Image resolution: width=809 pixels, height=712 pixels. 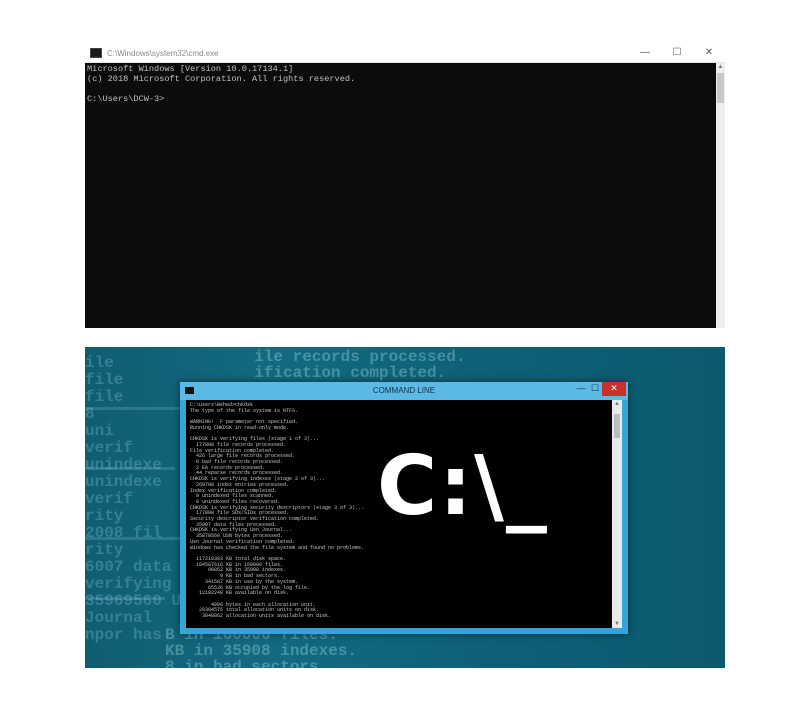 What do you see at coordinates (463, 486) in the screenshot?
I see `command-prompt-graphic: C:\_` at bounding box center [463, 486].